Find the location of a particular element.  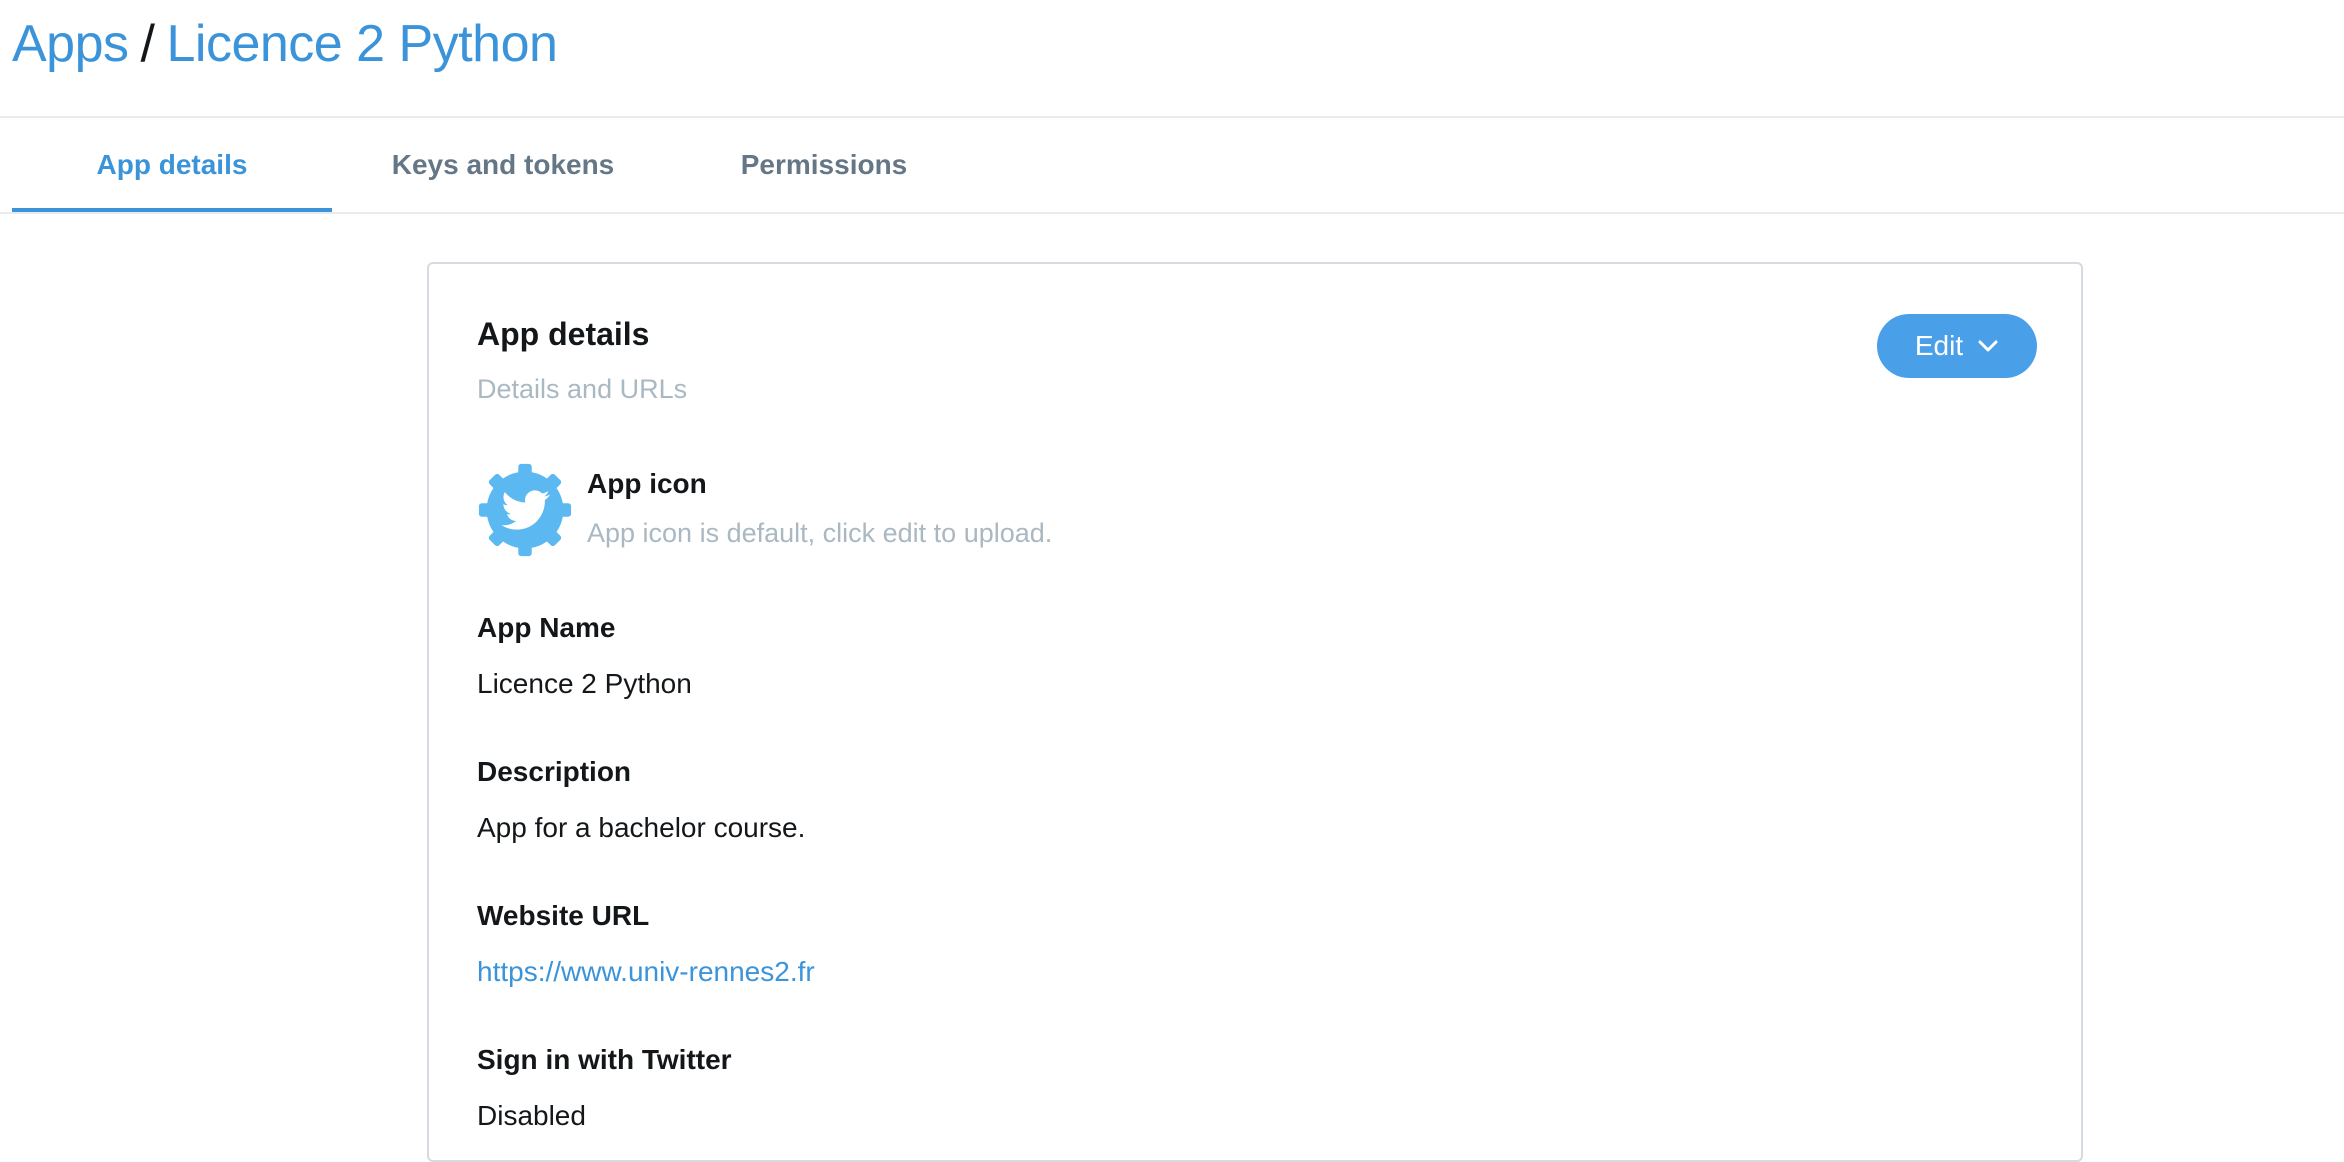

tab-keys-and-tokens: Keys and tokens is located at coordinates (503, 165).